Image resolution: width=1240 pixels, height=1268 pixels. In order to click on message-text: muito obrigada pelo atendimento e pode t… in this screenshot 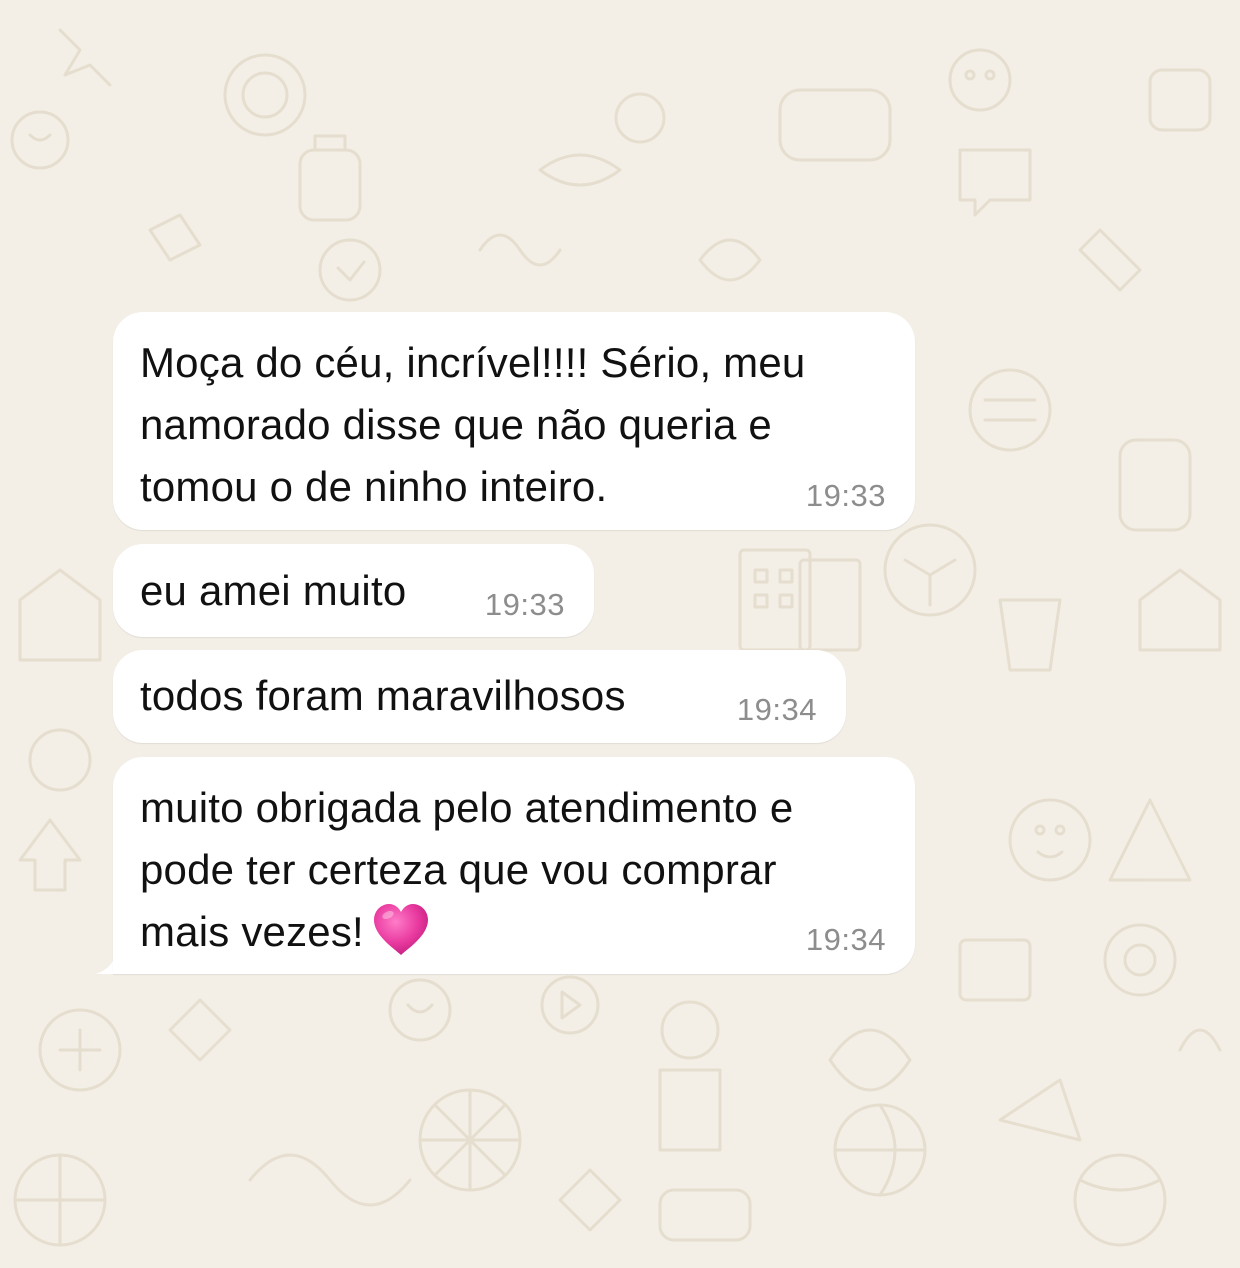, I will do `click(466, 870)`.